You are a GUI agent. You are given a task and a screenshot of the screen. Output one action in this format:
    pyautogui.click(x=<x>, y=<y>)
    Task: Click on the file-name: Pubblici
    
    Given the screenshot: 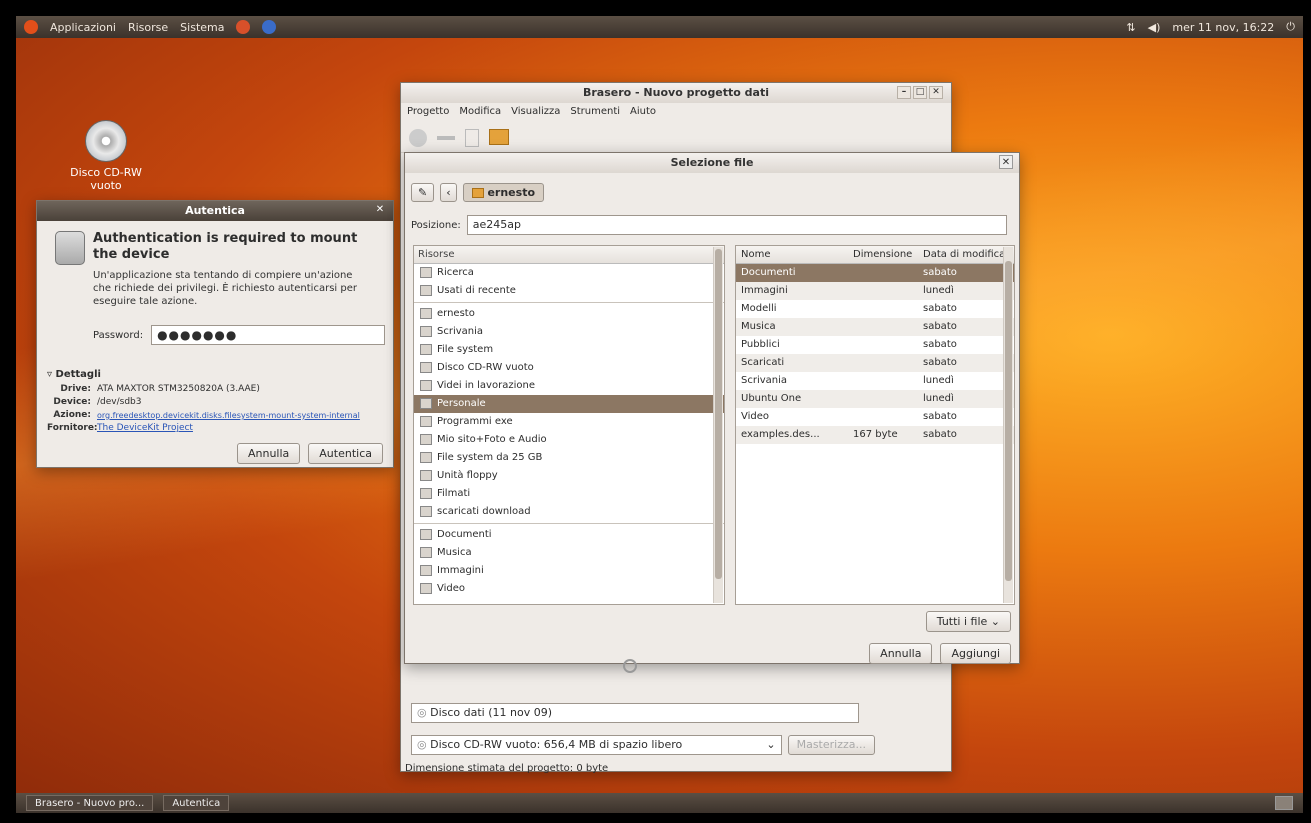 What is the action you would take?
    pyautogui.click(x=760, y=344)
    